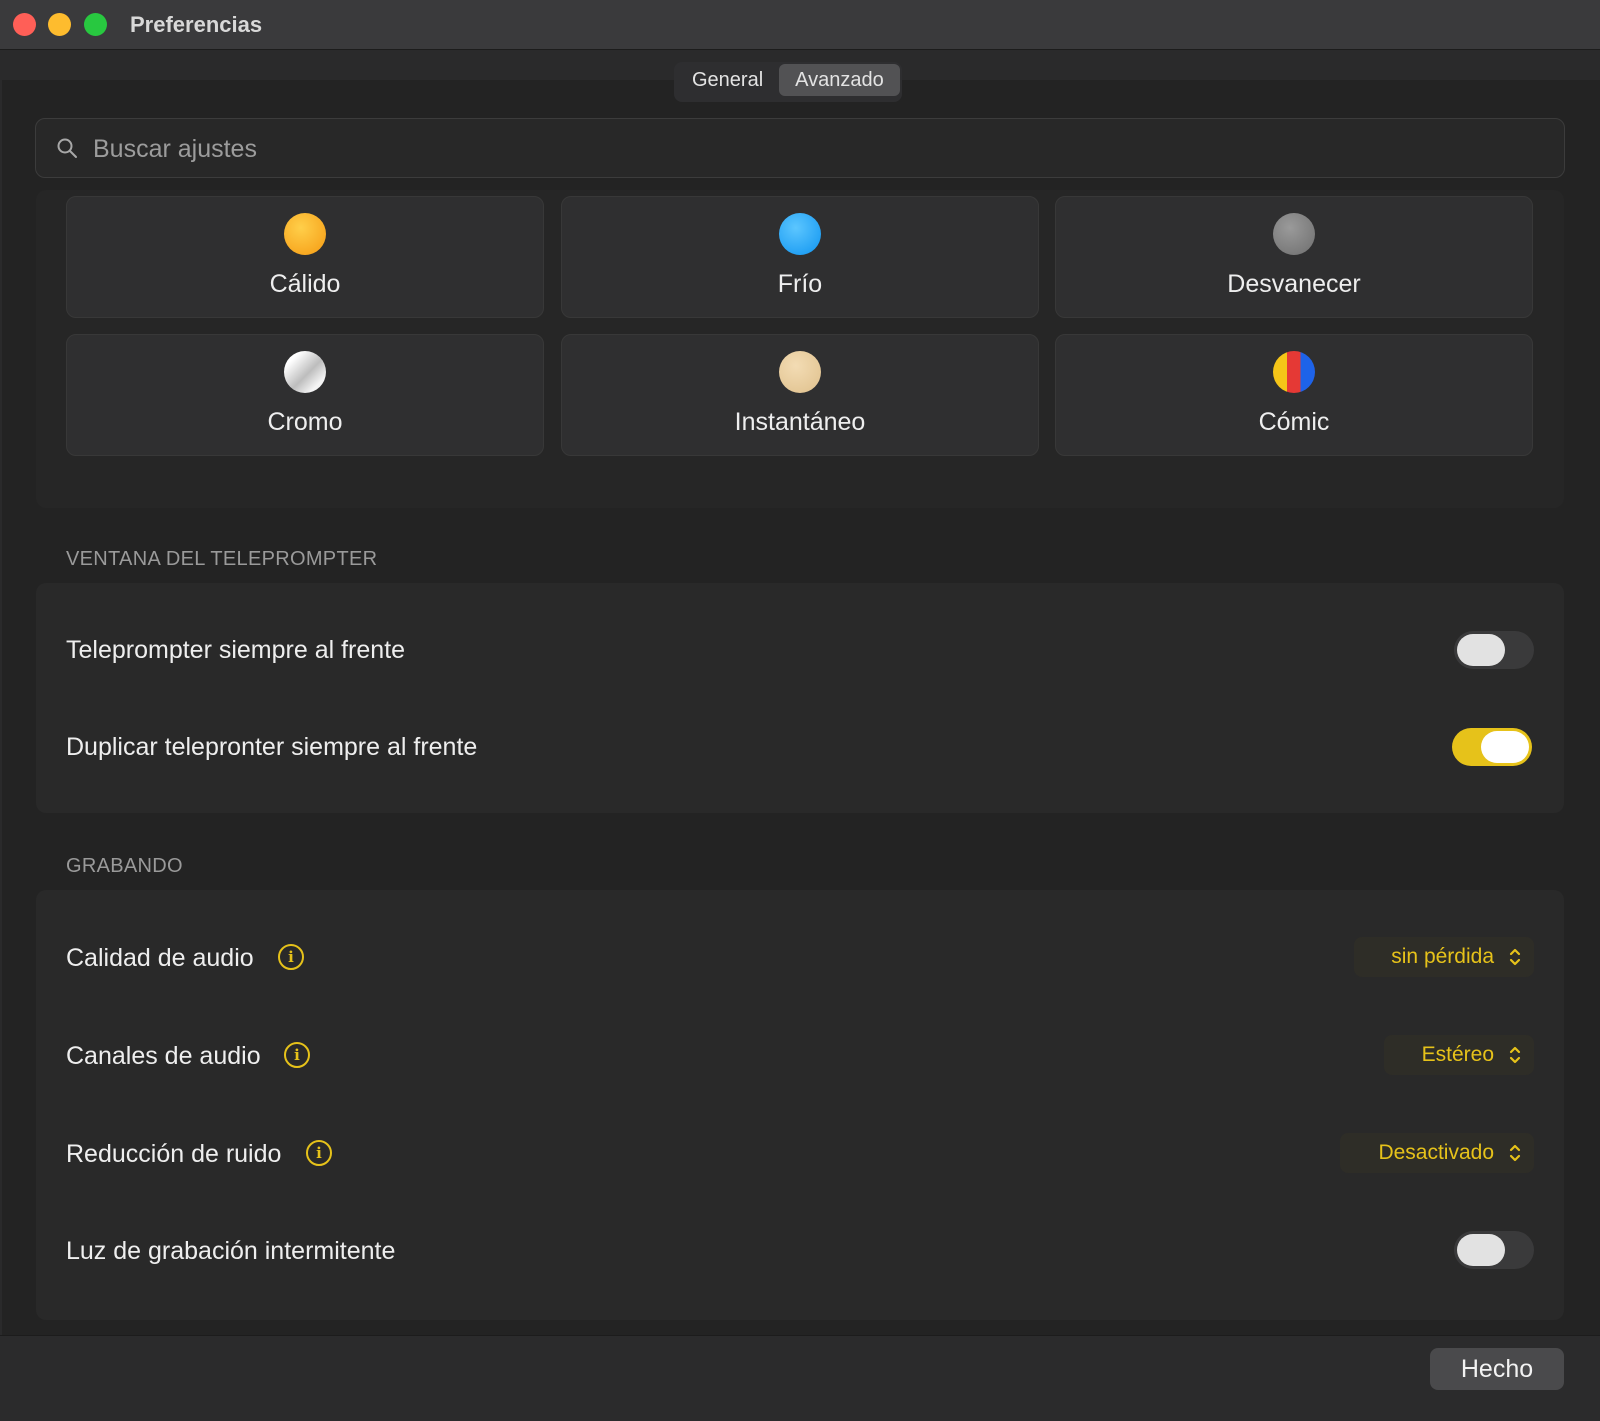 This screenshot has height=1421, width=1600. Describe the element at coordinates (800, 257) in the screenshot. I see `filter-card-cool: Frío` at that location.